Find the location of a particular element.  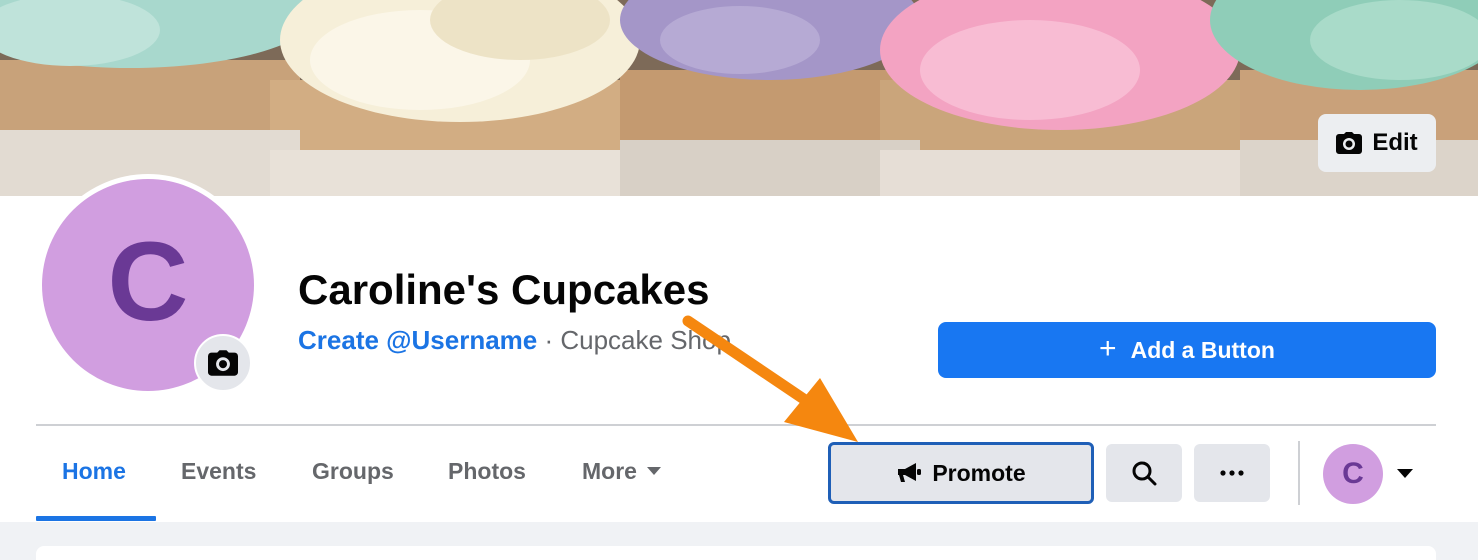

tab-events: Events is located at coordinates (218, 471).